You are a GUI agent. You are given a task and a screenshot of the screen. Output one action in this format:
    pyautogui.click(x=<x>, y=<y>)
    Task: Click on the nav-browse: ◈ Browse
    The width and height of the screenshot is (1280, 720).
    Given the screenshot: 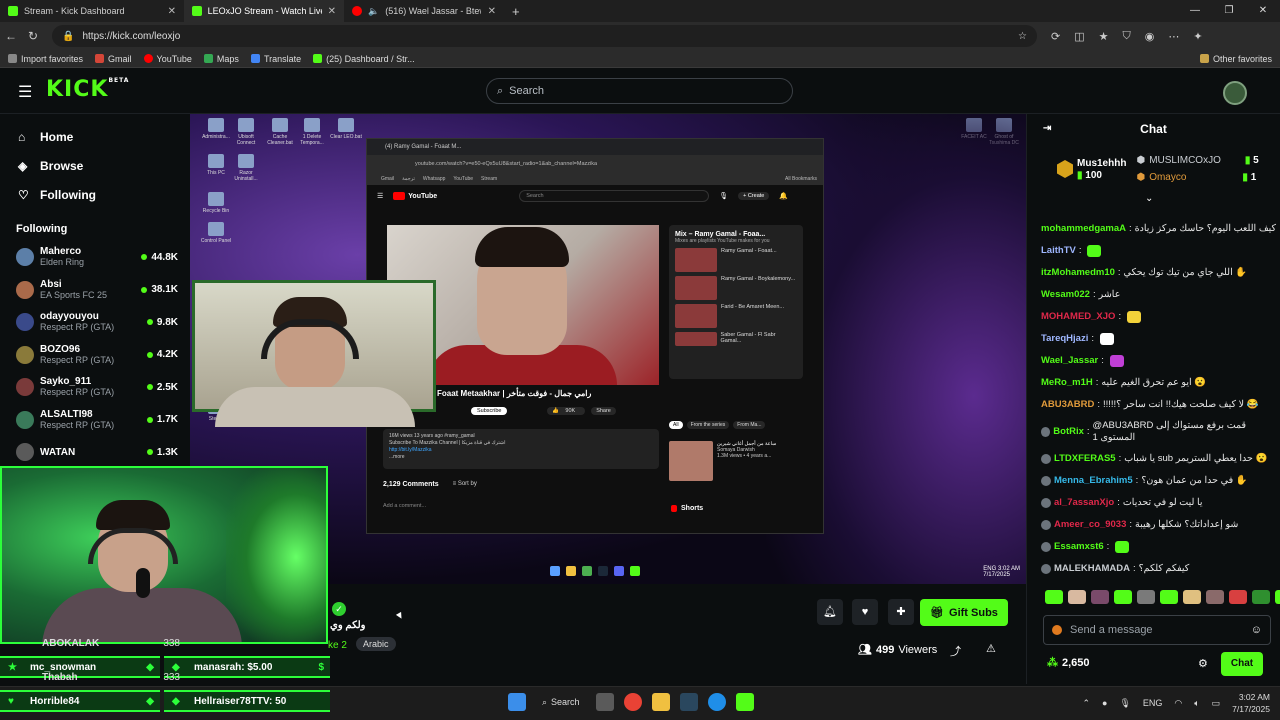 What is the action you would take?
    pyautogui.click(x=95, y=165)
    